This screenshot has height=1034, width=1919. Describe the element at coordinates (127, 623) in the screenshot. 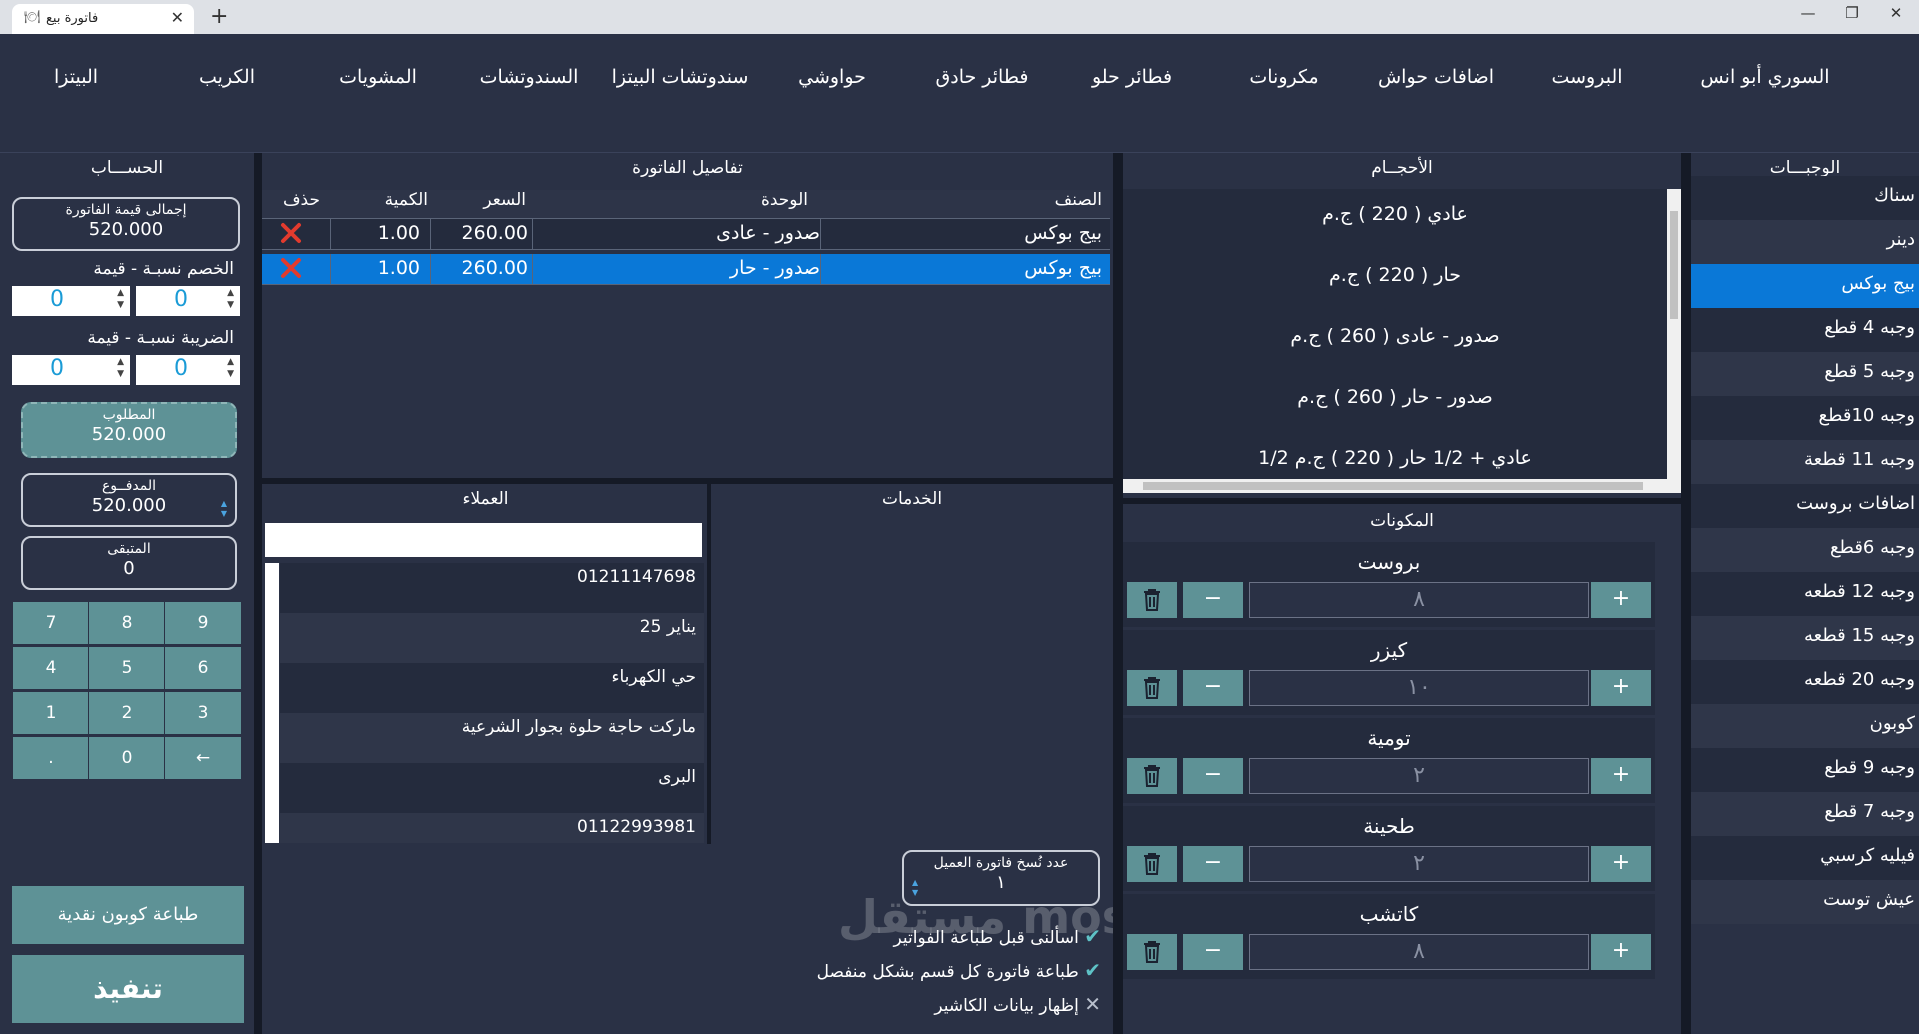

I see `keypad-key: 8` at that location.